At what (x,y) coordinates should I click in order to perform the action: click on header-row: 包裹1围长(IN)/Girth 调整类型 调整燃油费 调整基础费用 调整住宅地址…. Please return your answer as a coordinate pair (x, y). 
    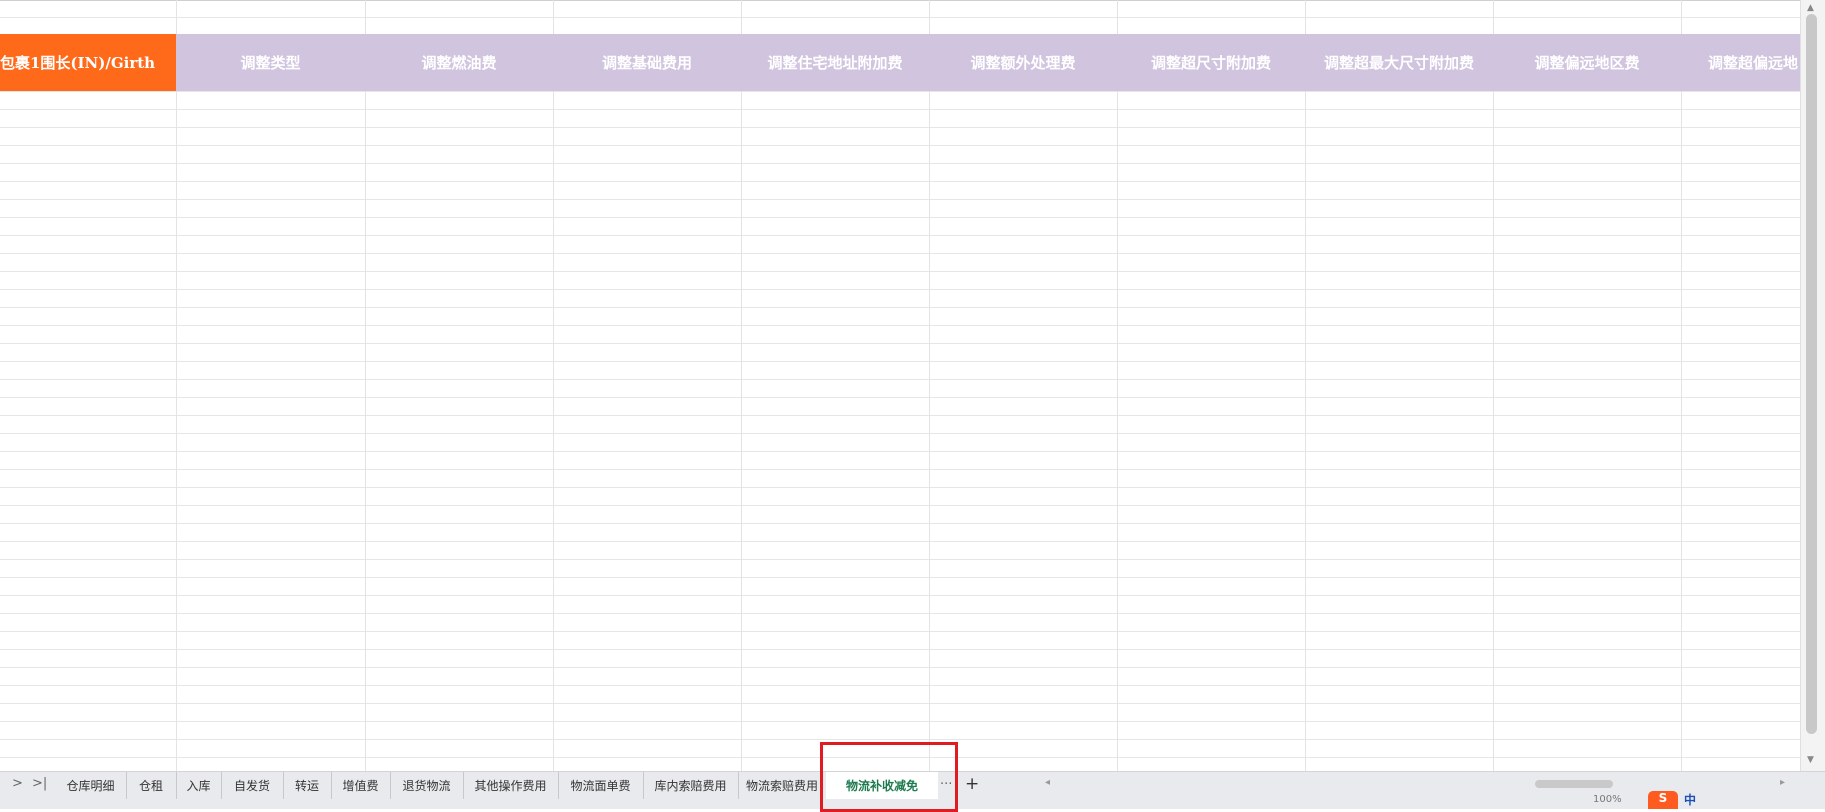
    Looking at the image, I should click on (900, 62).